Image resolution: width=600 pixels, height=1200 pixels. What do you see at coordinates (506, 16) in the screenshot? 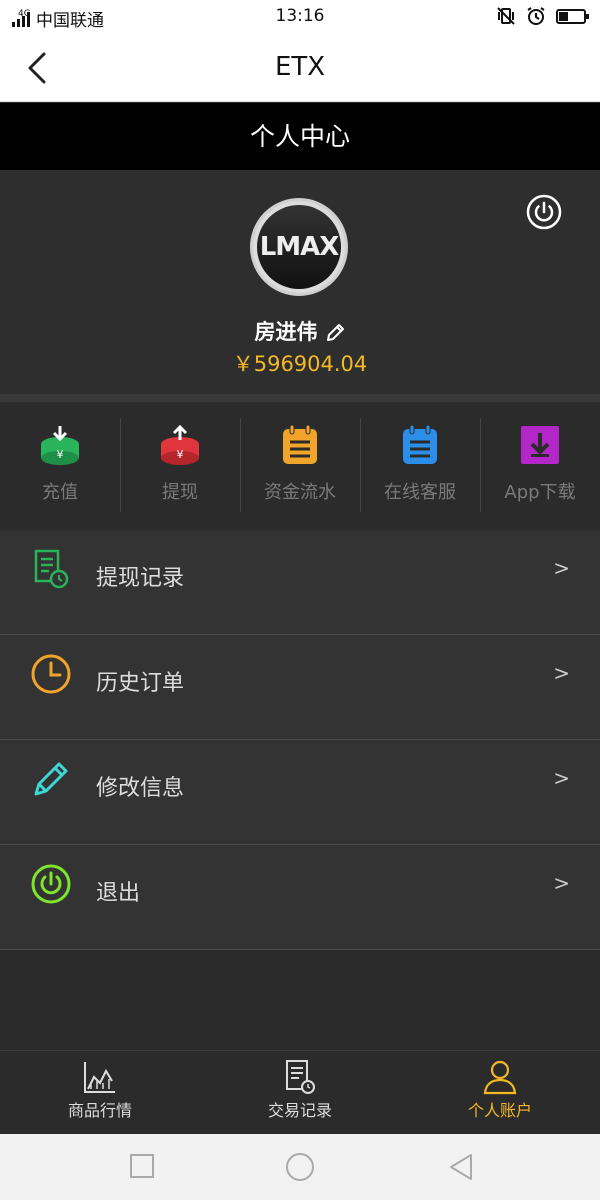
I see `vibrate-icon` at bounding box center [506, 16].